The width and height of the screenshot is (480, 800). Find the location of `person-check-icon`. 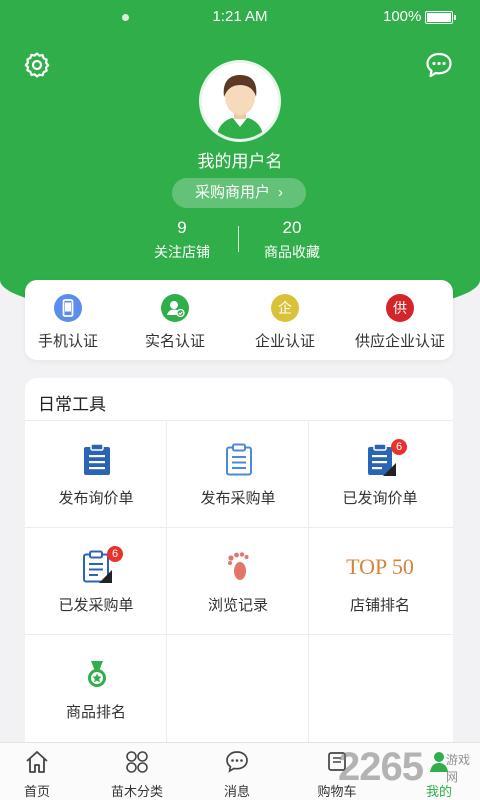

person-check-icon is located at coordinates (175, 308).